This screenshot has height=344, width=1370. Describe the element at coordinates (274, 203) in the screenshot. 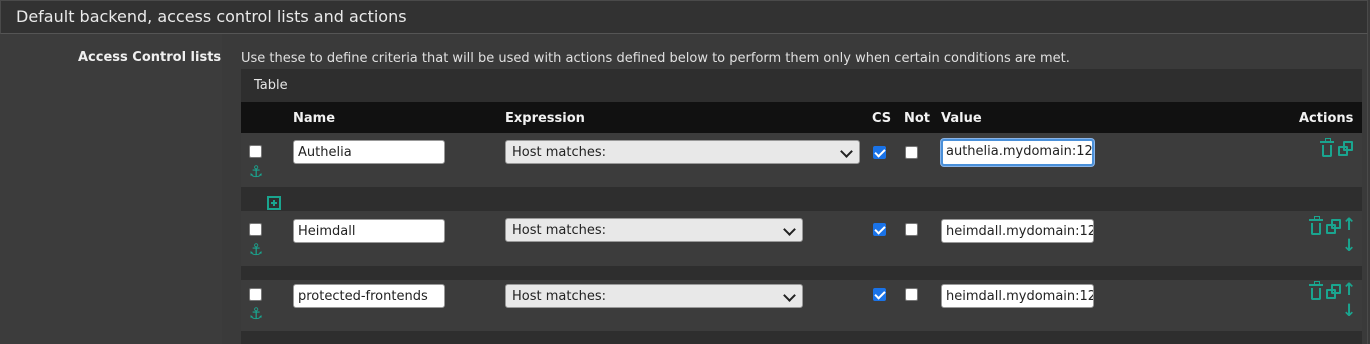

I see `add-square-icon` at that location.